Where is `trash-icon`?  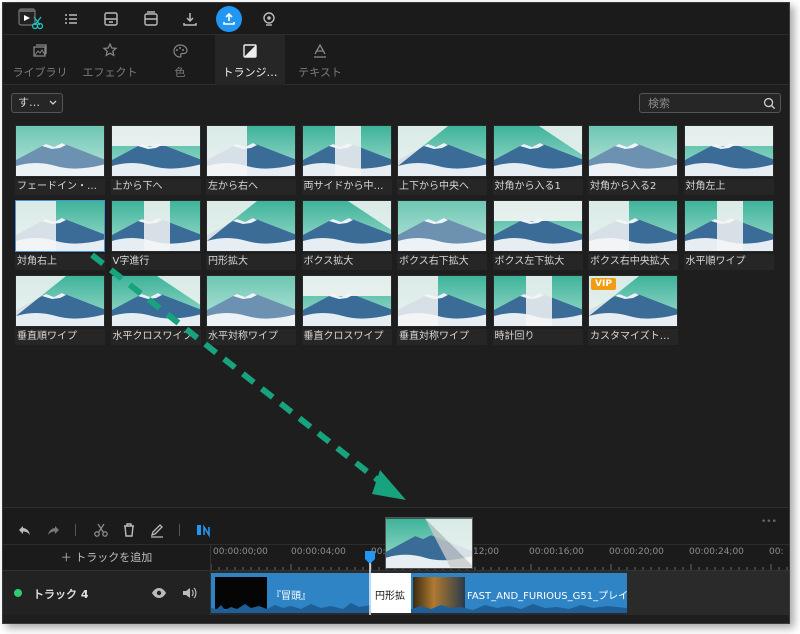 trash-icon is located at coordinates (129, 530).